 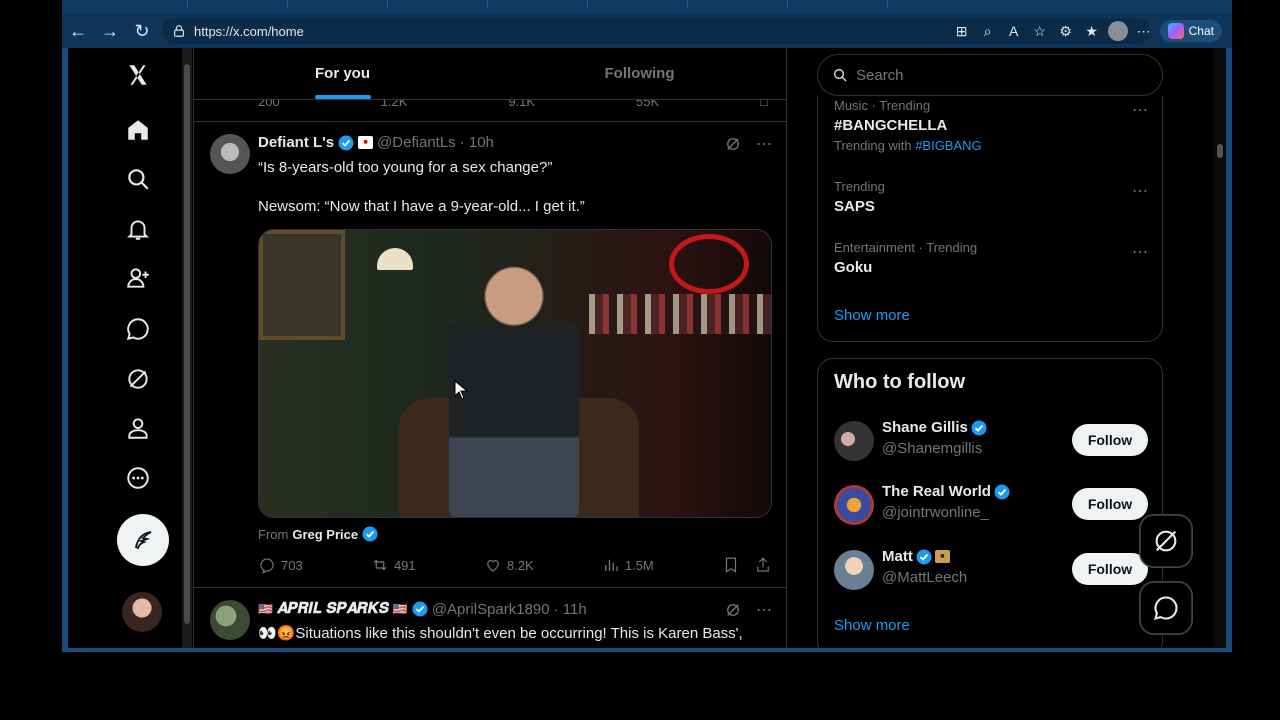 I want to click on follow-people-icon, so click(x=138, y=278).